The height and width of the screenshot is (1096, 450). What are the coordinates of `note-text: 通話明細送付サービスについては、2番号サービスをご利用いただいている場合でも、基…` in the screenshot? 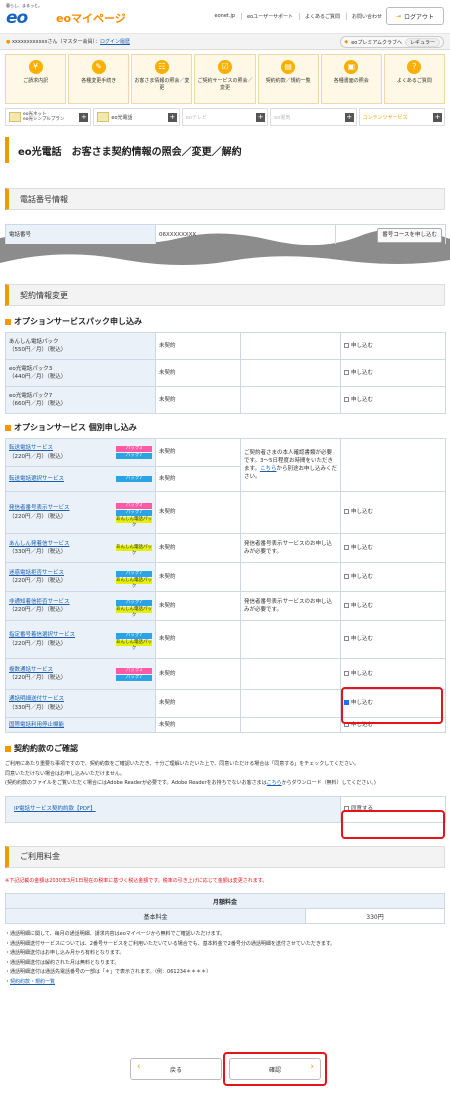 It's located at (173, 943).